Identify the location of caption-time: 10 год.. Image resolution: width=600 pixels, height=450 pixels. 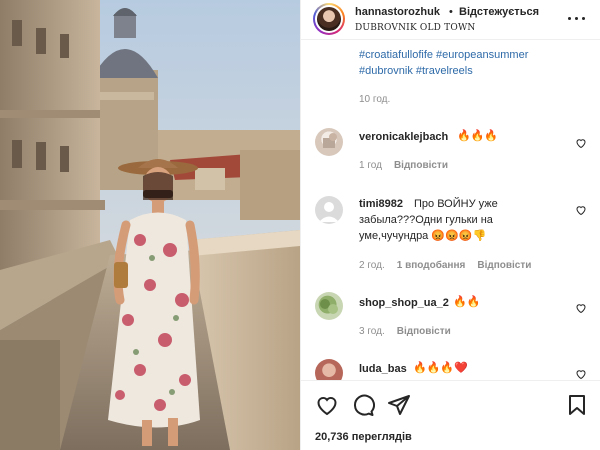
(374, 99).